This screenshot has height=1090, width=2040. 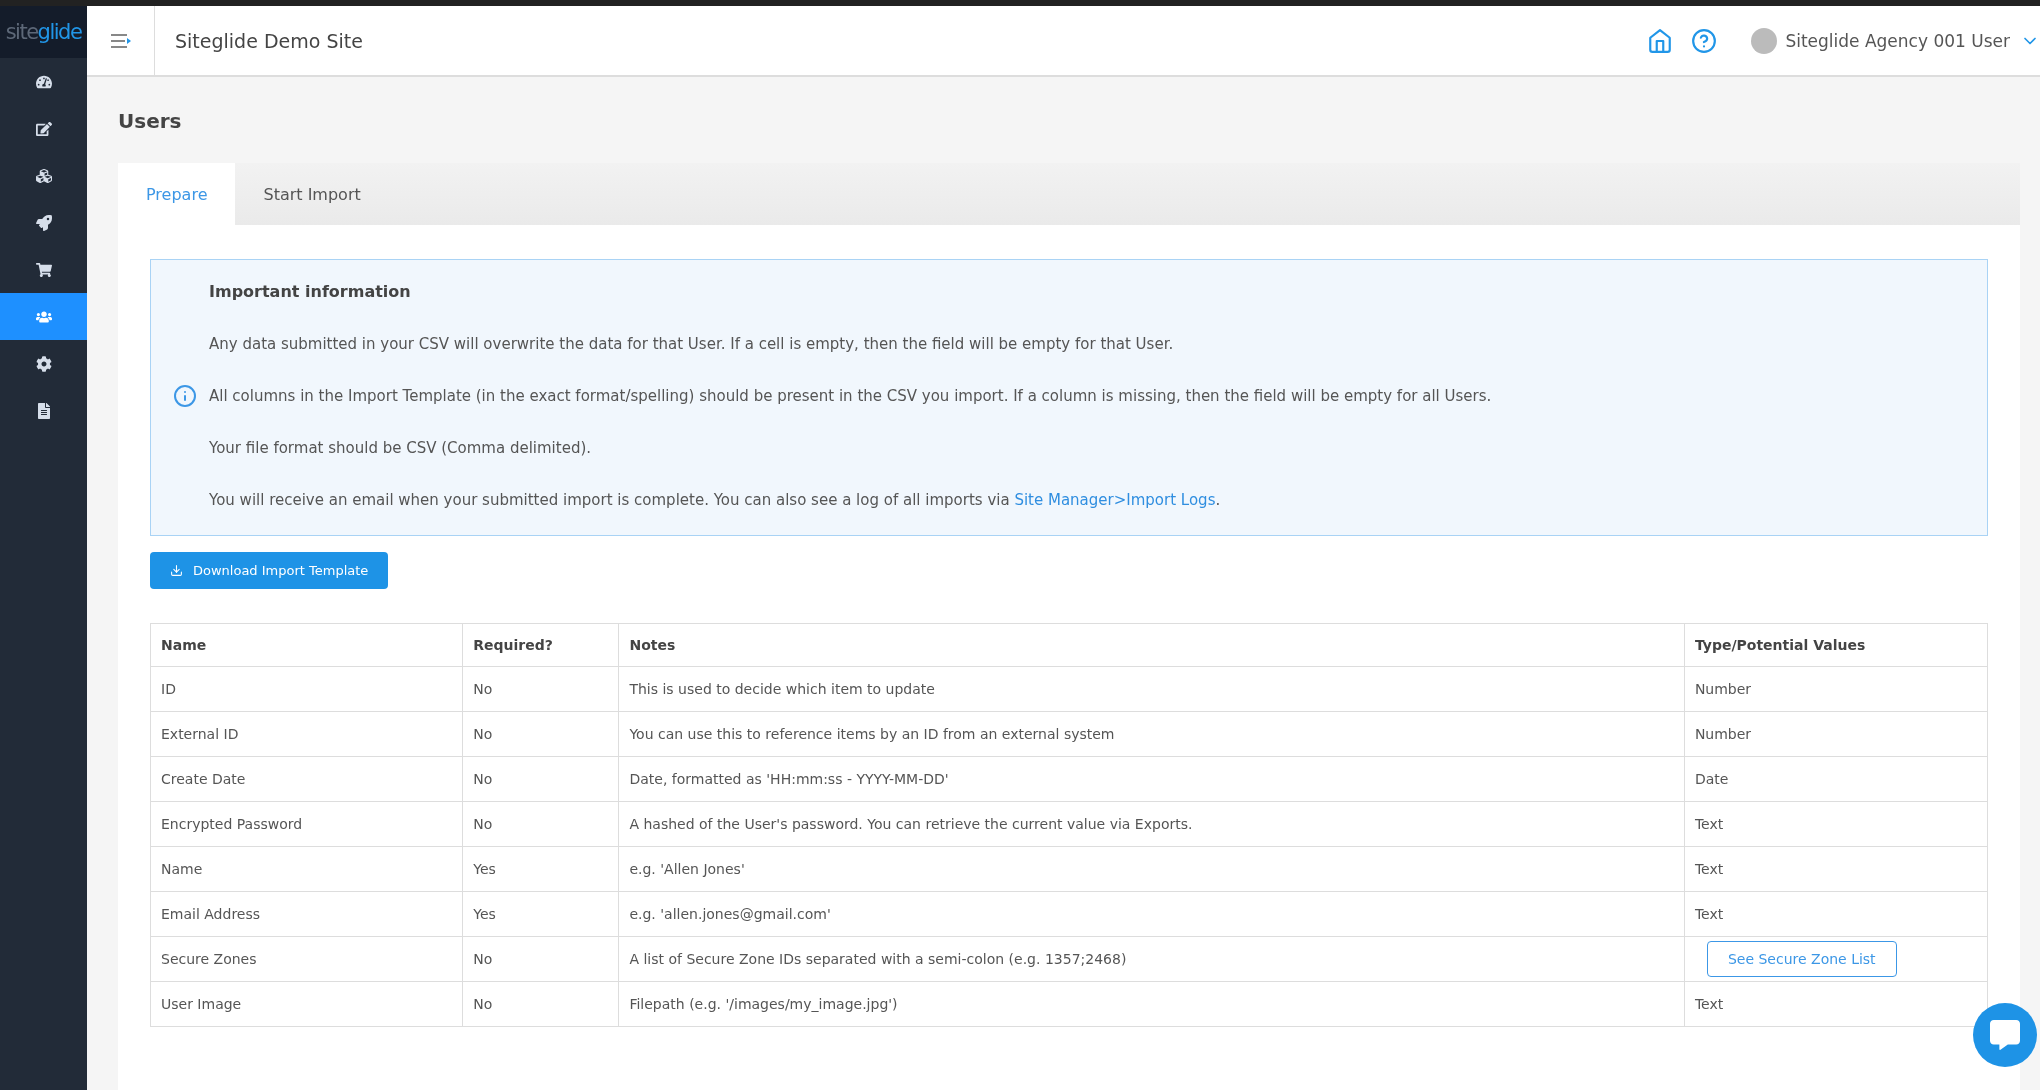 What do you see at coordinates (692, 344) in the screenshot?
I see `info-paragraph: Any data submitted in your CSV will overwrite the data for that User. If a cell is empty, then the field will be empty for that User.` at bounding box center [692, 344].